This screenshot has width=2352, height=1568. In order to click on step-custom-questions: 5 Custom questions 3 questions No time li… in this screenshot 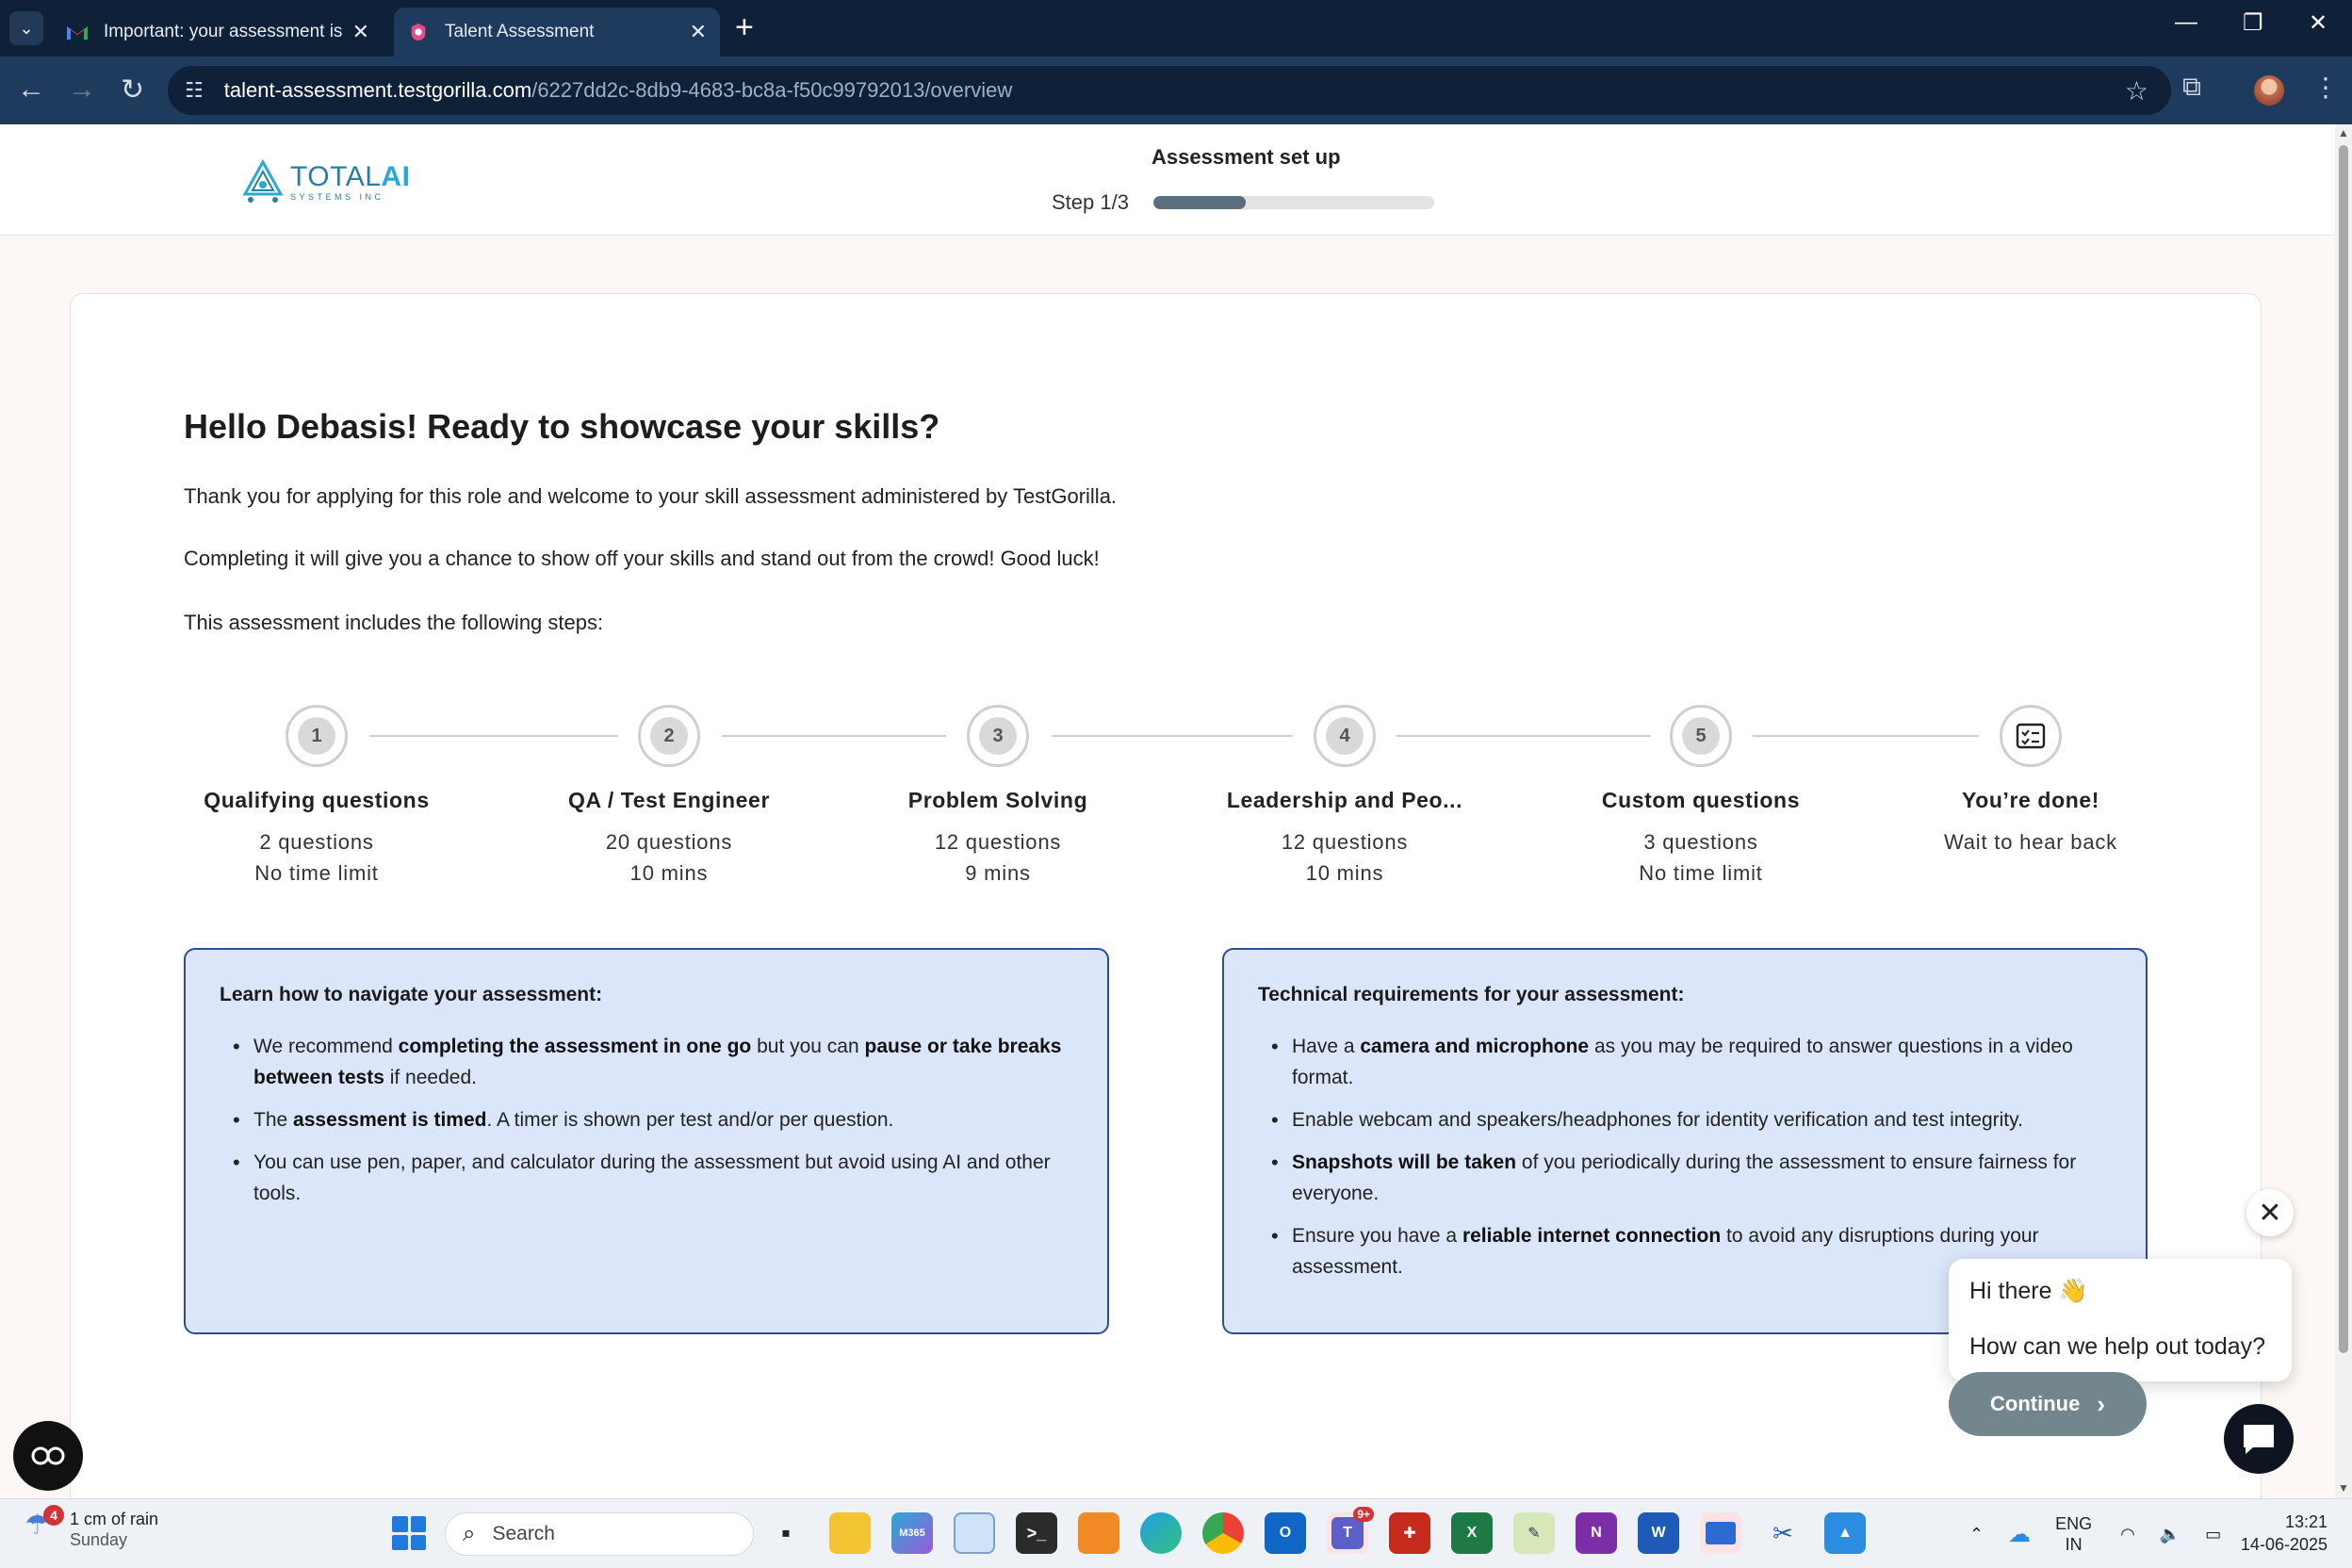, I will do `click(1700, 797)`.